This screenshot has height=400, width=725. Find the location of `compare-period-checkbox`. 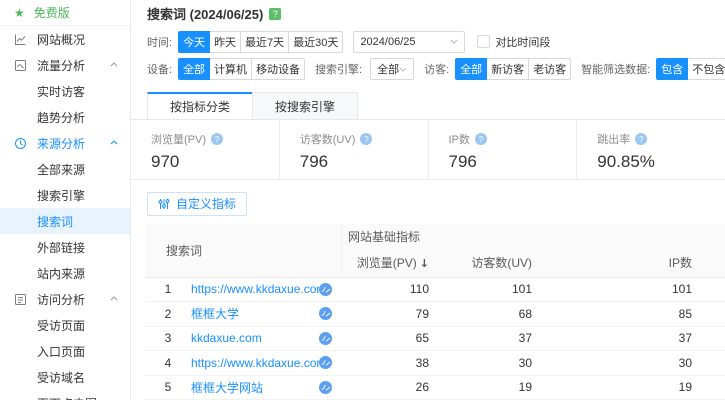

compare-period-checkbox is located at coordinates (484, 42).